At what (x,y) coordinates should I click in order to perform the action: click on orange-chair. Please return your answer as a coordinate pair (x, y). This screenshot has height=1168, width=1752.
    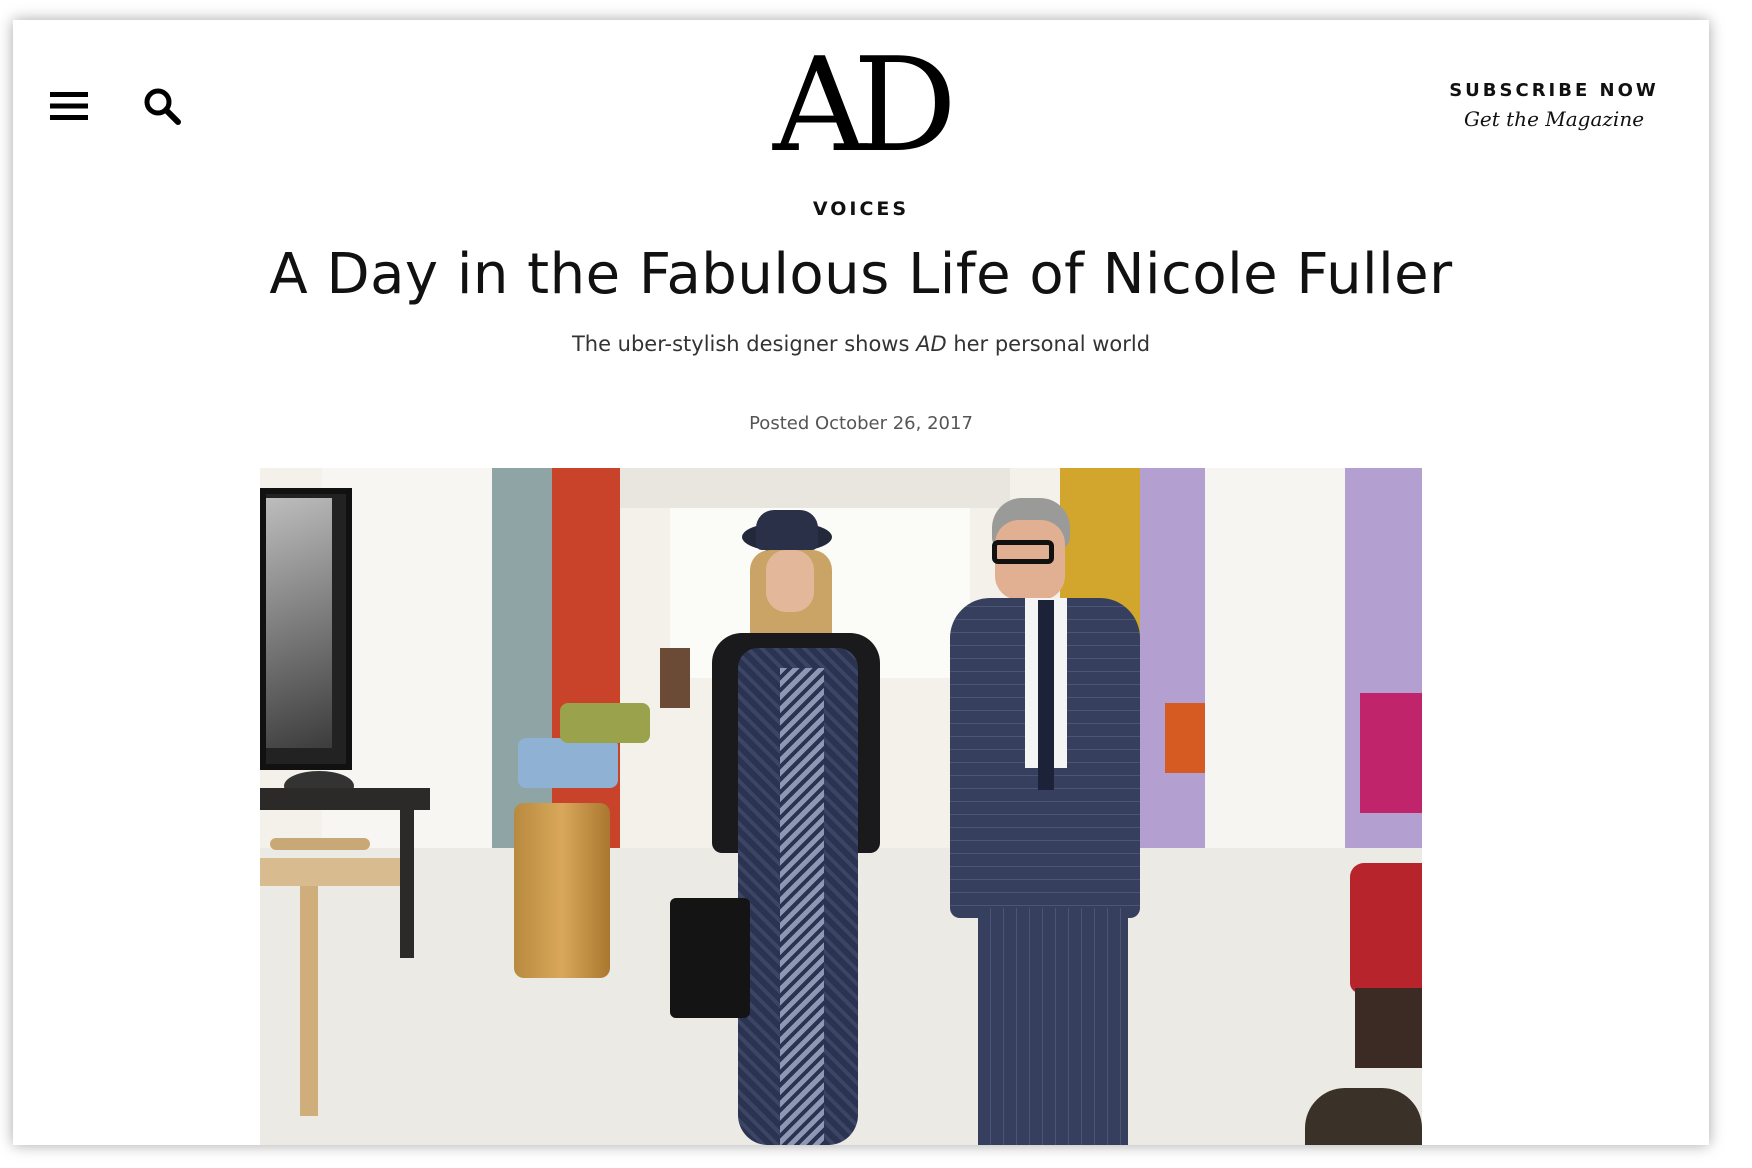
    Looking at the image, I should click on (1185, 738).